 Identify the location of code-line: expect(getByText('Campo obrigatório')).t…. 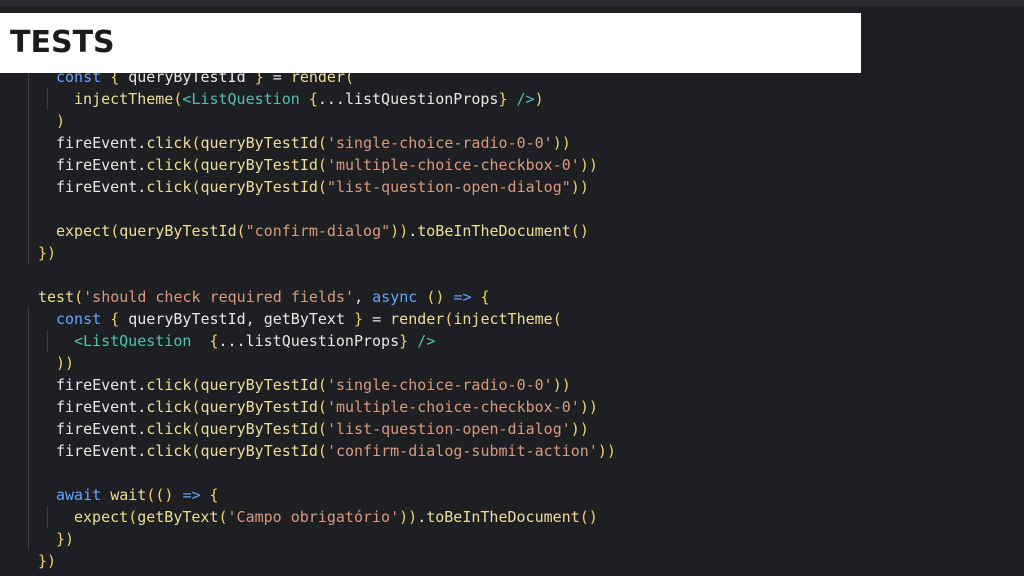
(336, 517).